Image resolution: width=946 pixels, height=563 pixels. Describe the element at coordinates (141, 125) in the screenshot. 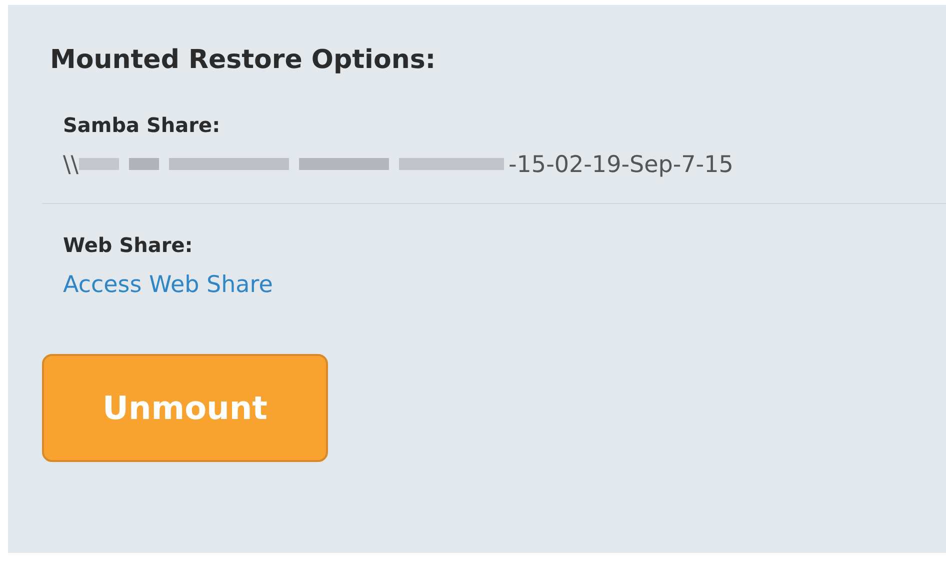

I see `share-label: Samba Share:` at that location.